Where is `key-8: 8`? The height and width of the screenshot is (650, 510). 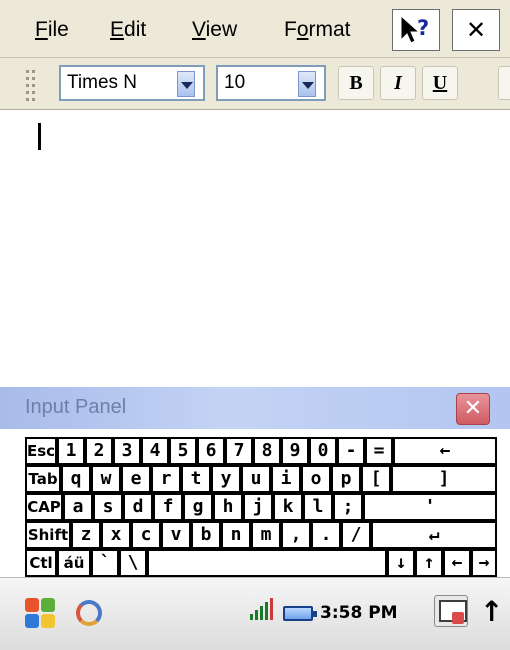 key-8: 8 is located at coordinates (267, 451).